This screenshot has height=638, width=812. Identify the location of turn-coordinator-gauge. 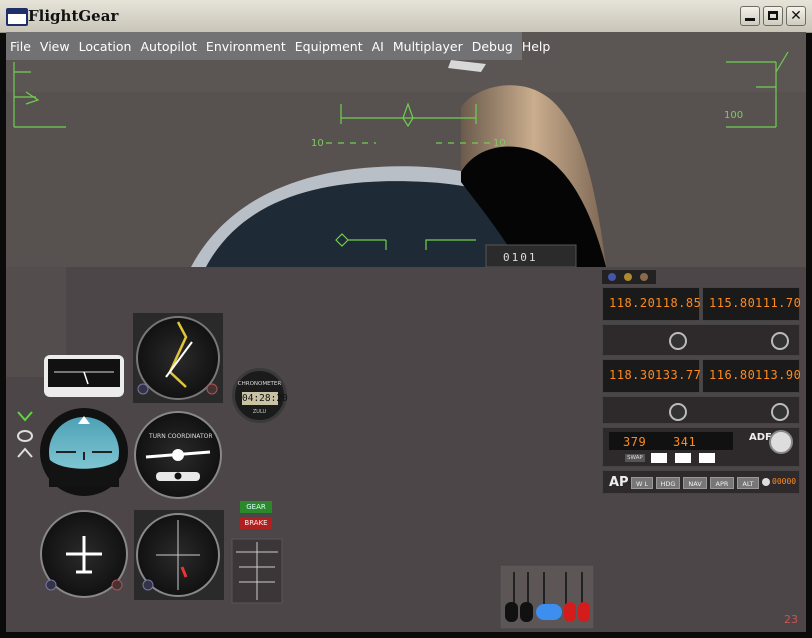
(178, 455).